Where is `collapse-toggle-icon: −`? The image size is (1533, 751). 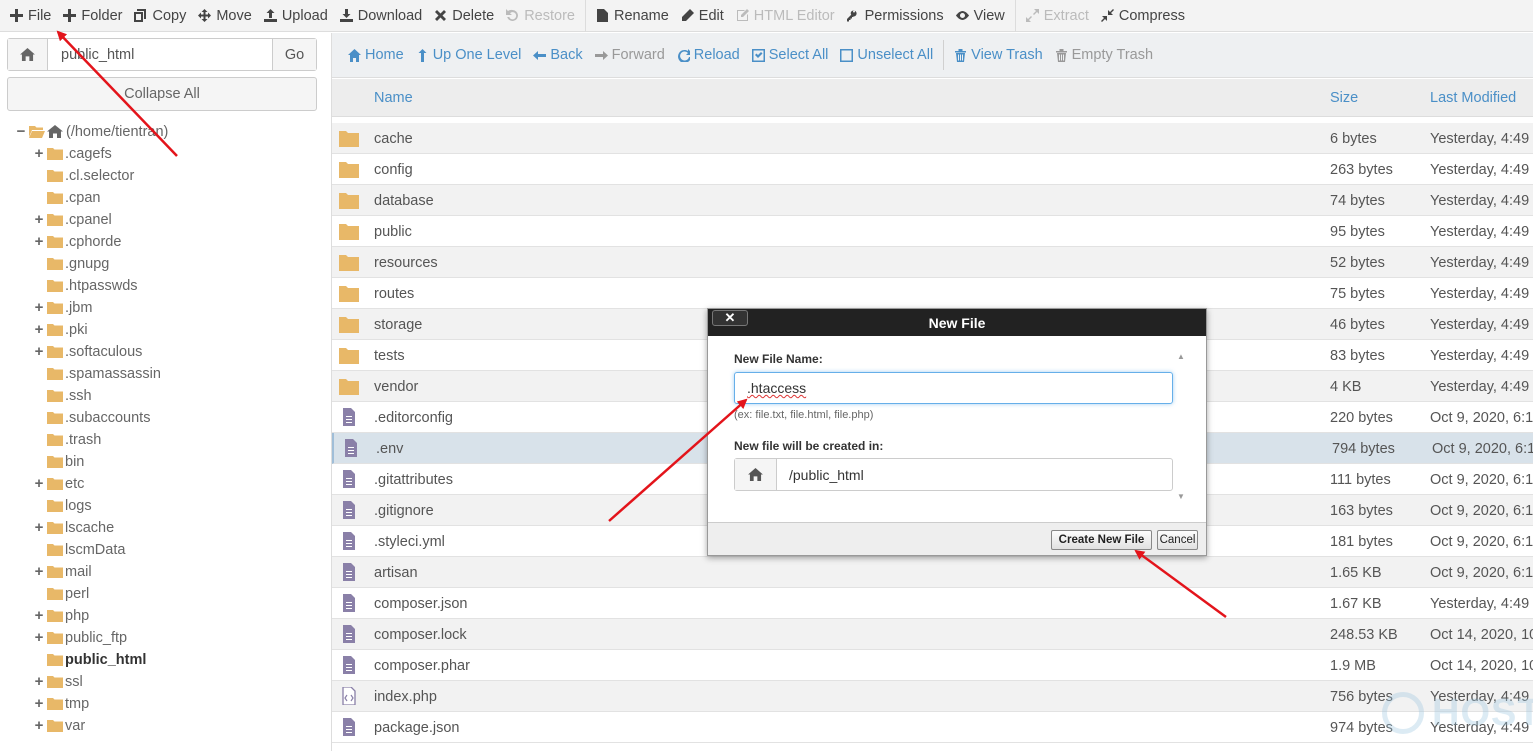 collapse-toggle-icon: − is located at coordinates (21, 132).